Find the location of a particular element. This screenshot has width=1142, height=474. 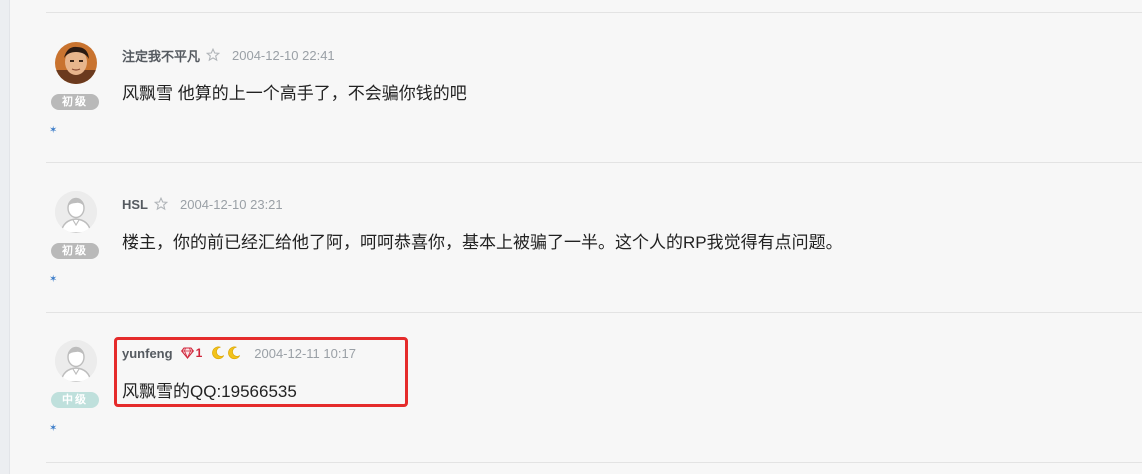

post-meta: 注定我不平凡 2004-12-10 22:41 is located at coordinates (228, 55).